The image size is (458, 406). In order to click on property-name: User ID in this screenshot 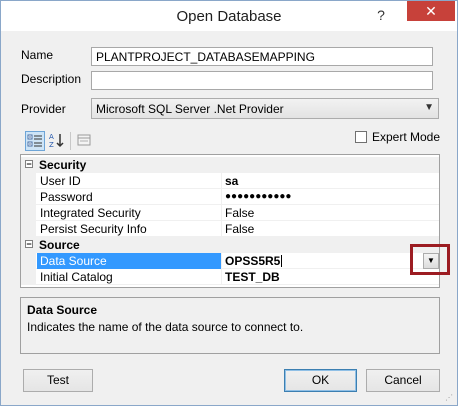, I will do `click(60, 181)`.